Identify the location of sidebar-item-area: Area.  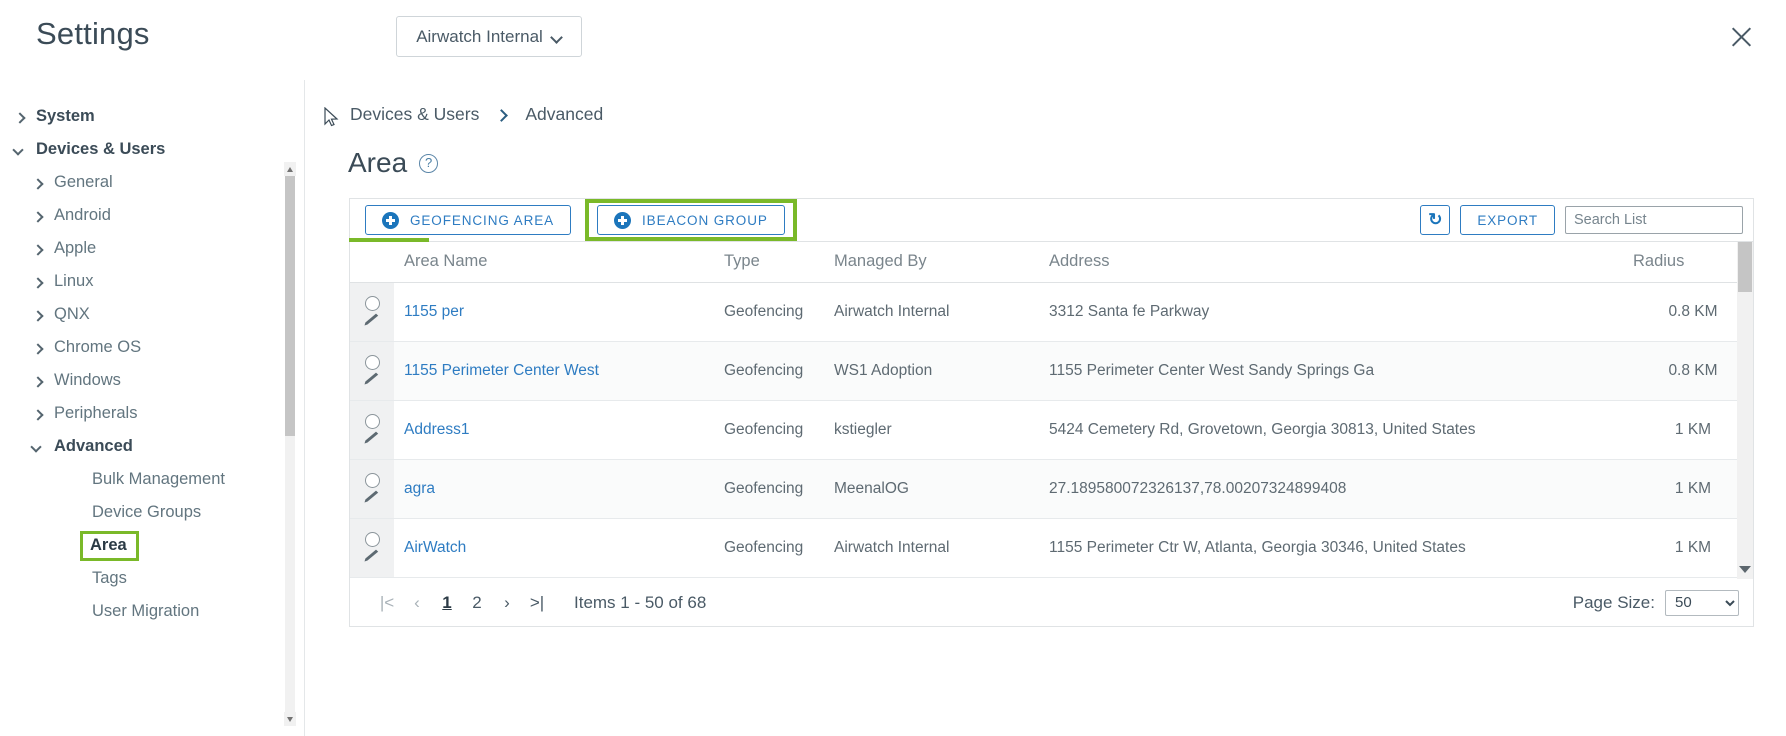
(152, 545).